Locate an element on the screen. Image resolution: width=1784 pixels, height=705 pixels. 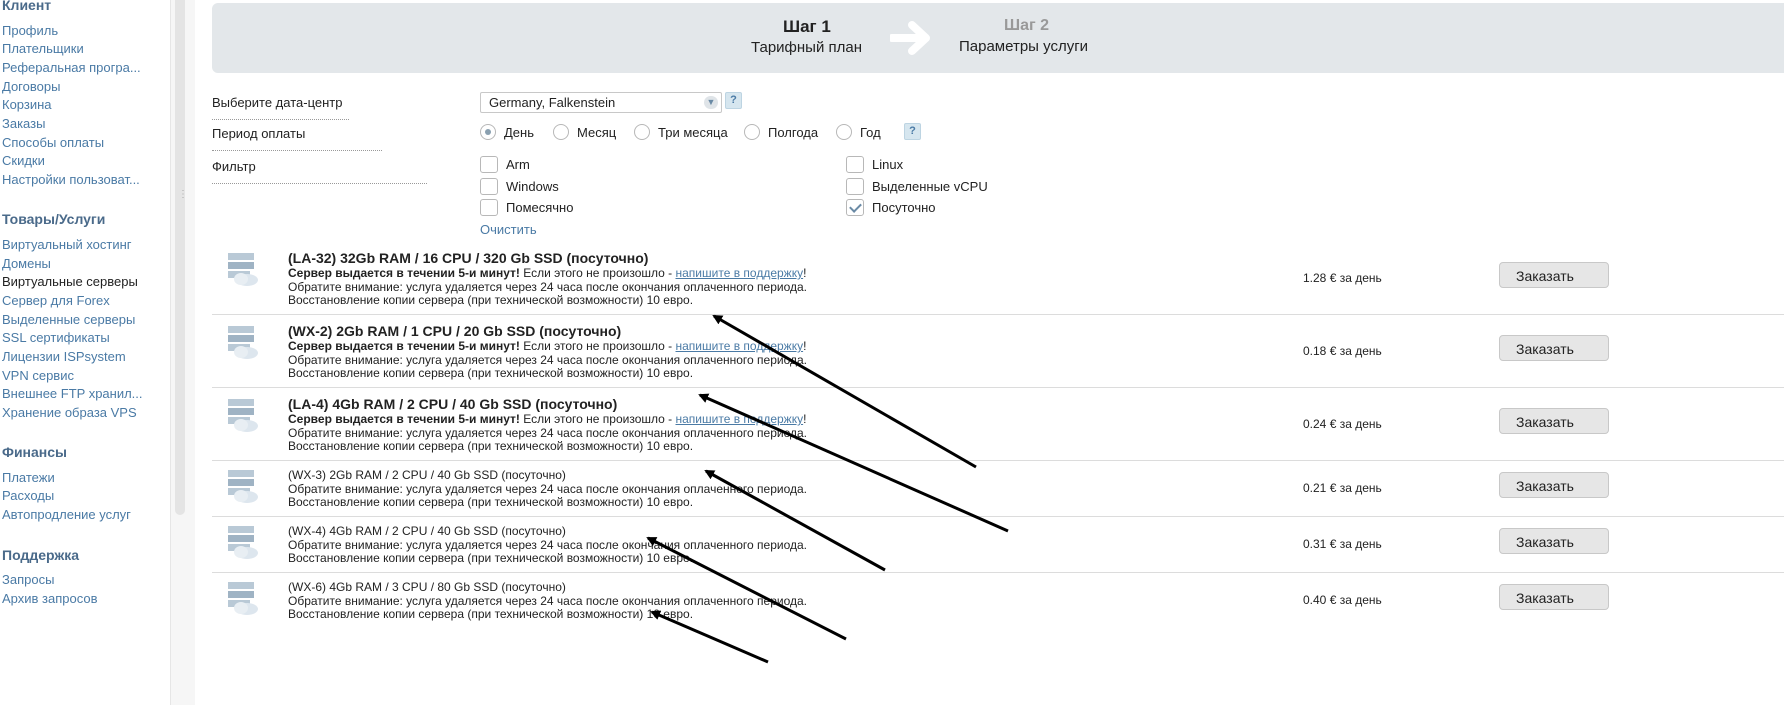
filter-daily-checkbox: Посуточно is located at coordinates (891, 207).